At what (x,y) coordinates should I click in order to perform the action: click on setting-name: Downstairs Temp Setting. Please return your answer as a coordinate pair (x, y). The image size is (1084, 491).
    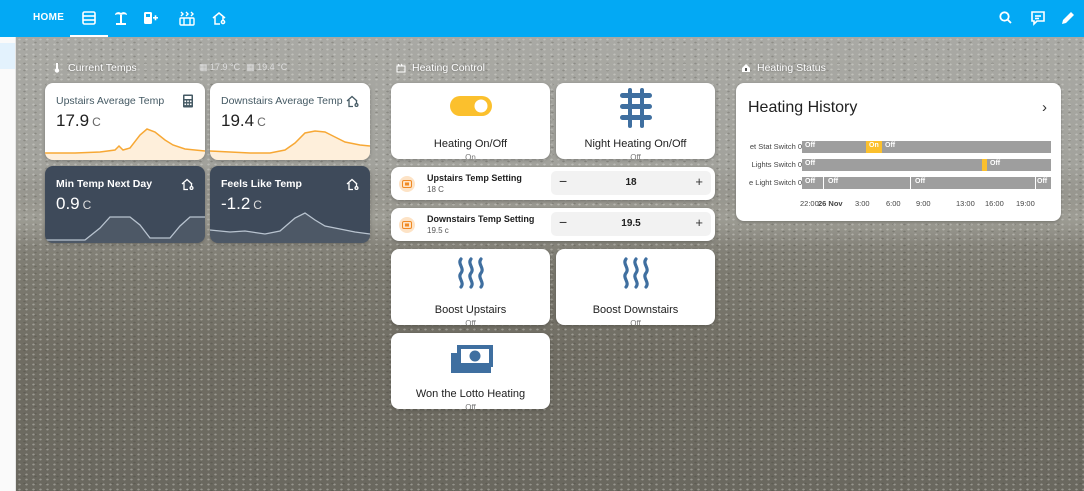
    Looking at the image, I should click on (481, 219).